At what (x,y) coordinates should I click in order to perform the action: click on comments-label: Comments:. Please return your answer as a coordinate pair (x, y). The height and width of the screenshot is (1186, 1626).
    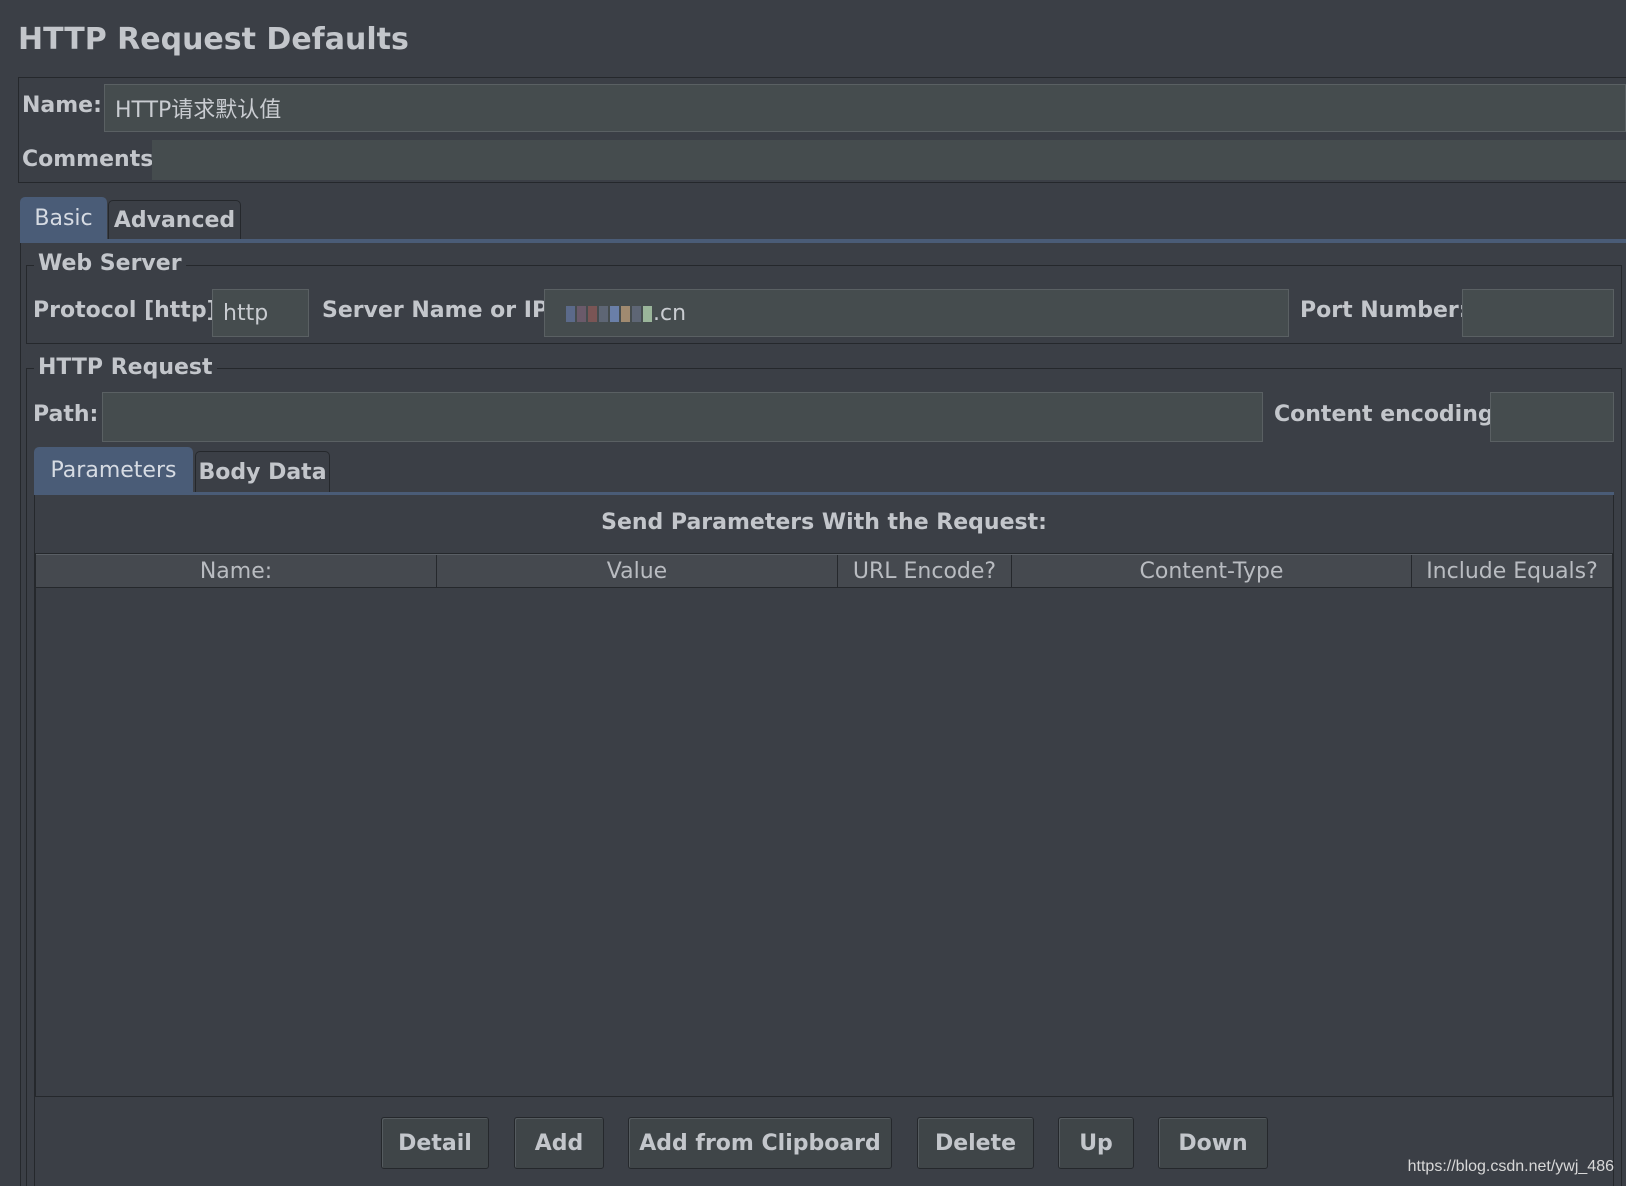
    Looking at the image, I should click on (92, 159).